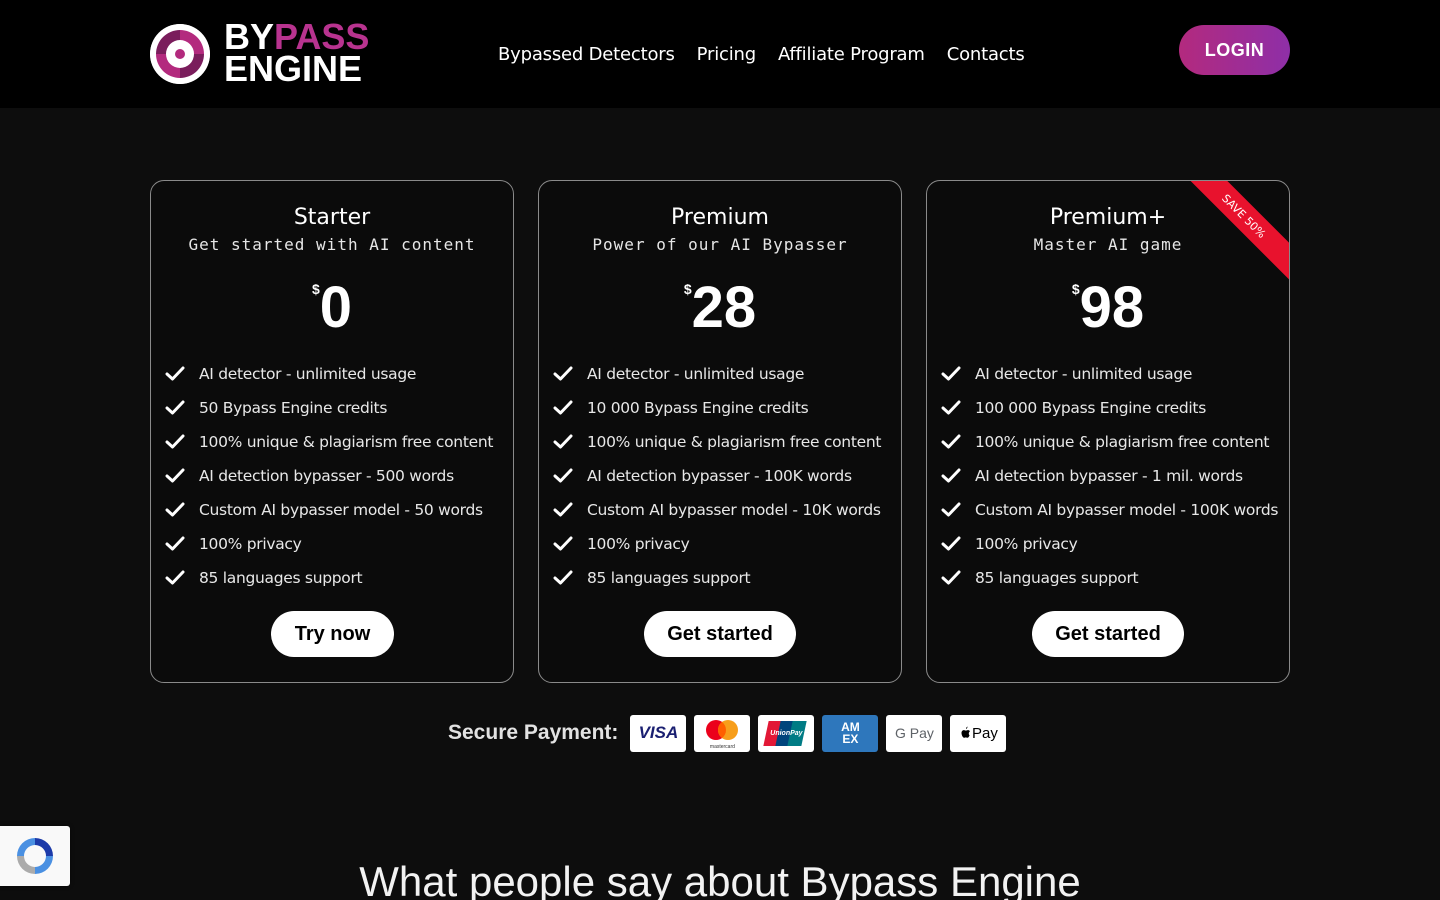 The image size is (1440, 900). What do you see at coordinates (1108, 244) in the screenshot?
I see `plan-subtitle: Master AI game` at bounding box center [1108, 244].